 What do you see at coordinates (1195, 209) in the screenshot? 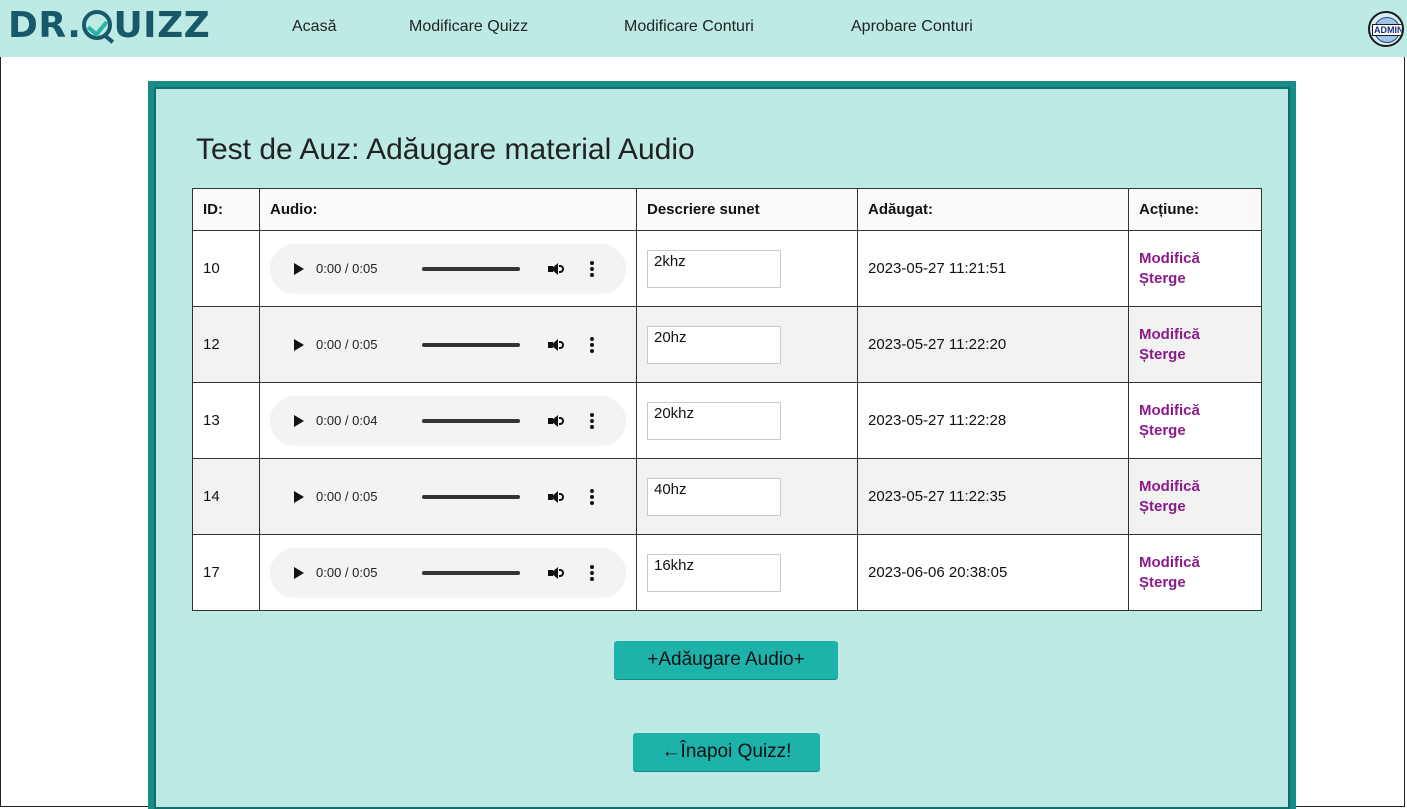
I see `column-header-action: Acțiune:` at bounding box center [1195, 209].